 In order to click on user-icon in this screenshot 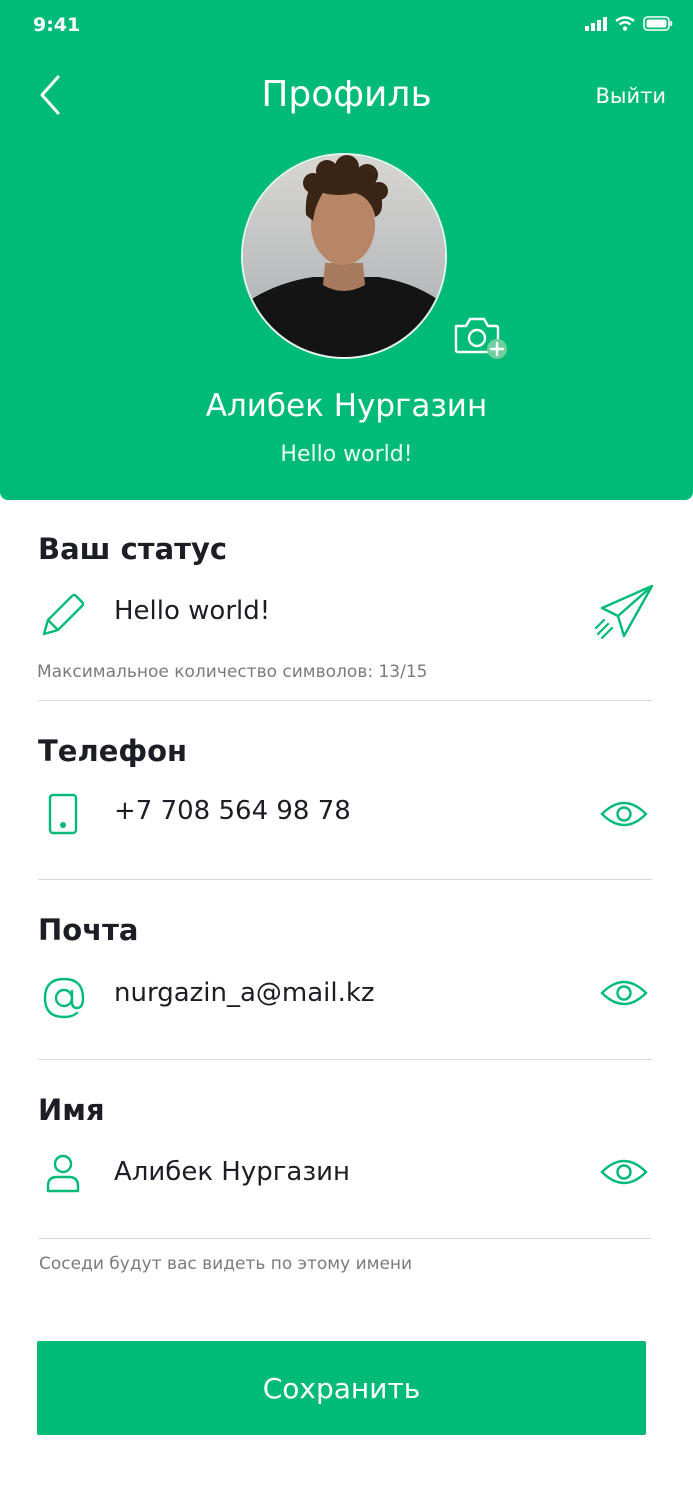, I will do `click(63, 1173)`.